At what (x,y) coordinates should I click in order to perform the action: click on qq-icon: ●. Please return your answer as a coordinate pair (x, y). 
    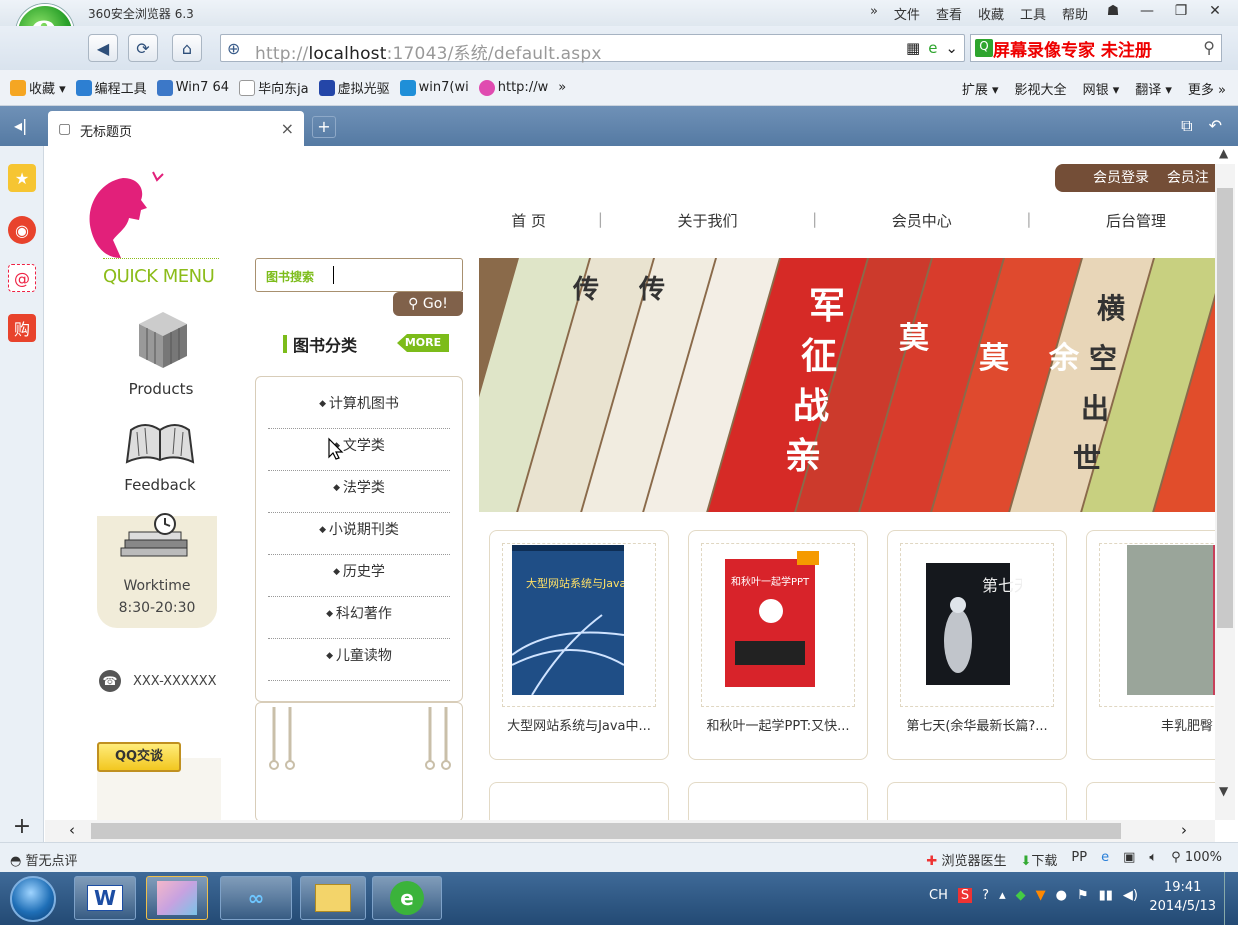
    Looking at the image, I should click on (1061, 895).